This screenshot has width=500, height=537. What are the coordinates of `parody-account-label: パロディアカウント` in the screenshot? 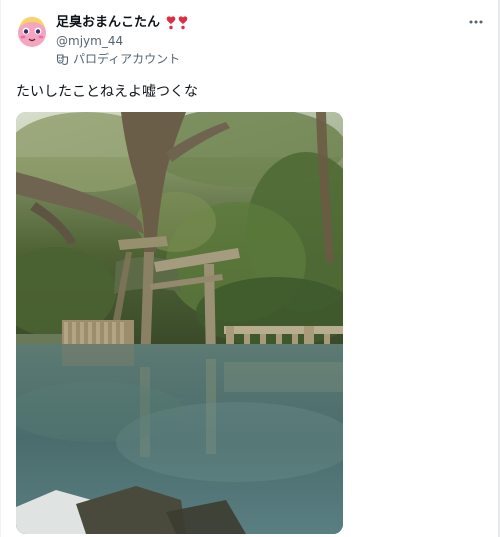 It's located at (118, 59).